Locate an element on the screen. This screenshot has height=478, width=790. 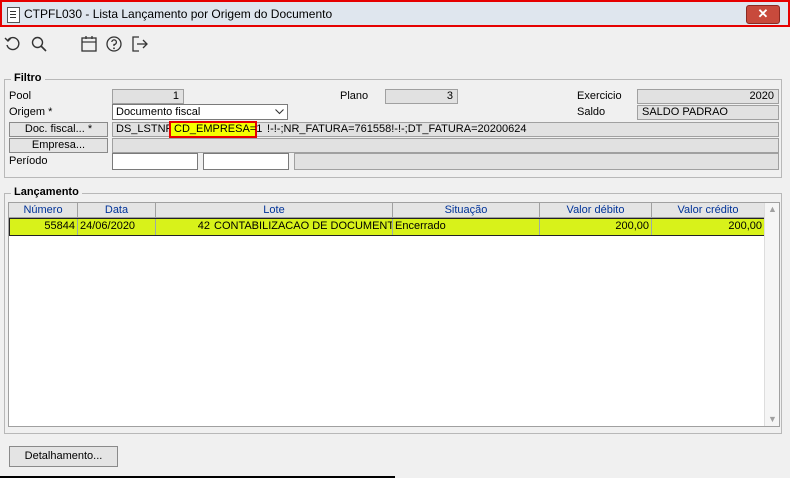
plano-label: Plano is located at coordinates (354, 96).